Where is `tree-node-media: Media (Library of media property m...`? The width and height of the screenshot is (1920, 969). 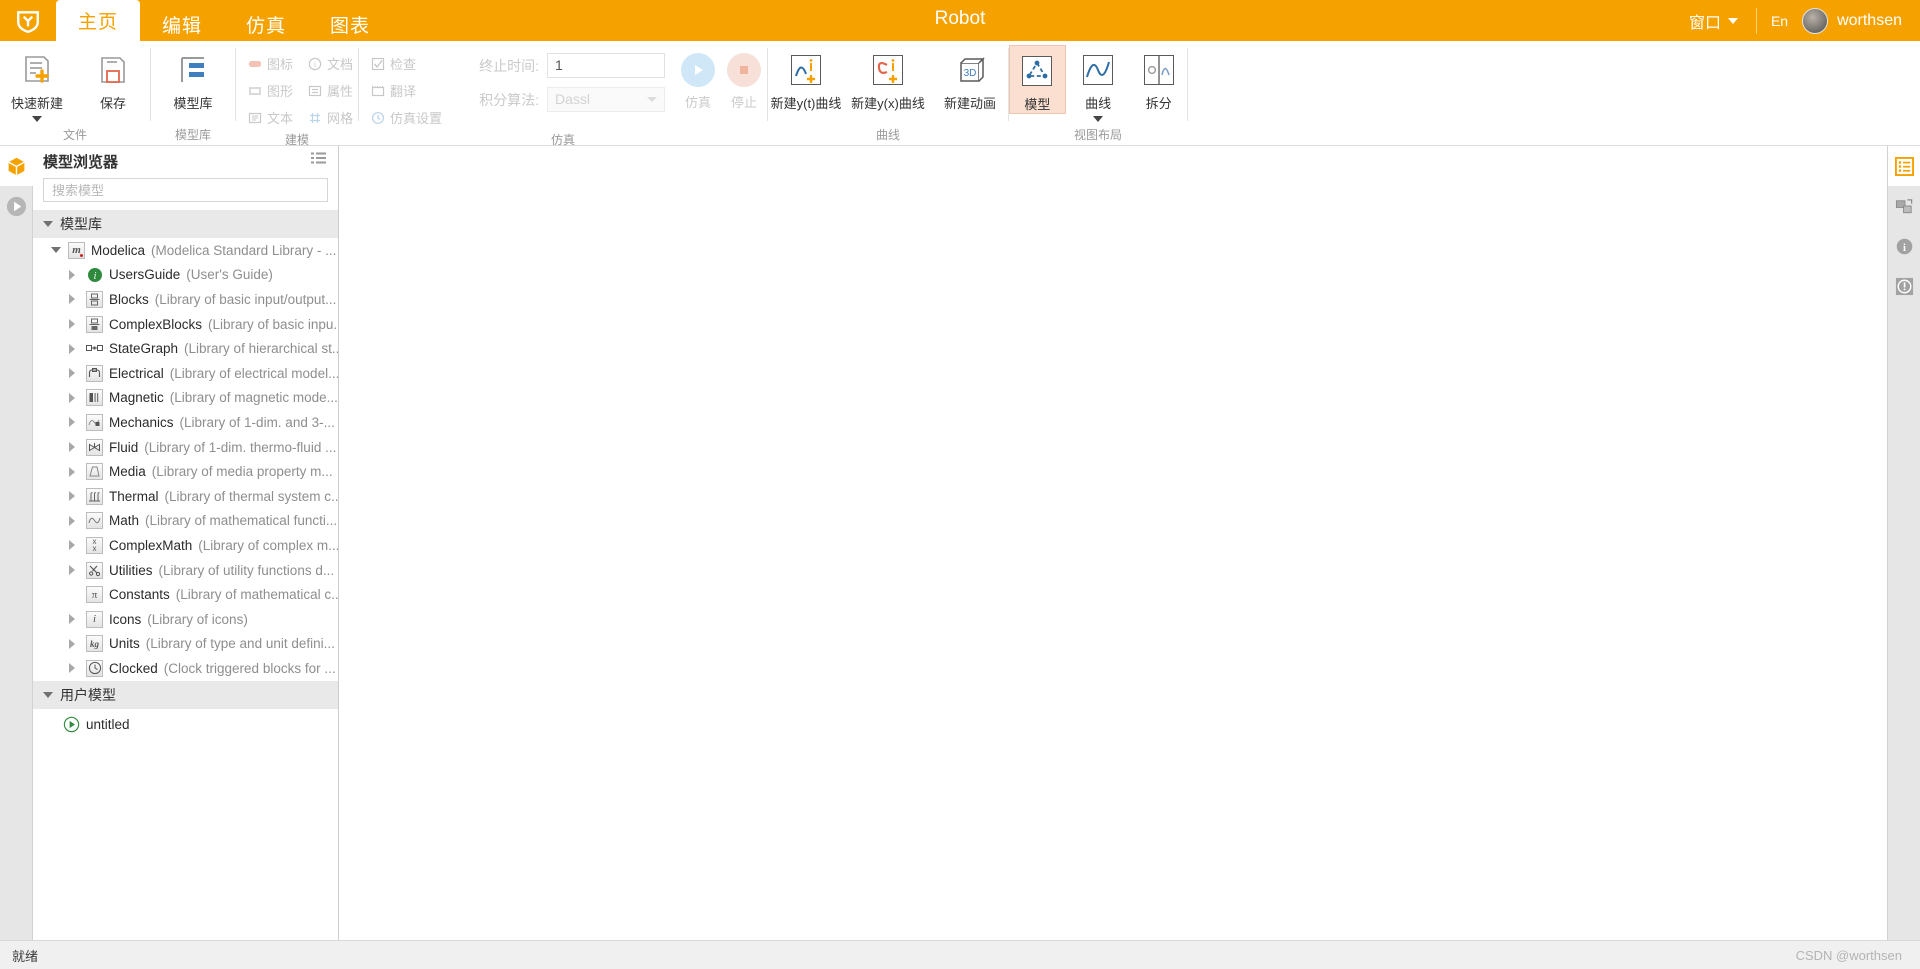
tree-node-media: Media (Library of media property m... is located at coordinates (185, 471).